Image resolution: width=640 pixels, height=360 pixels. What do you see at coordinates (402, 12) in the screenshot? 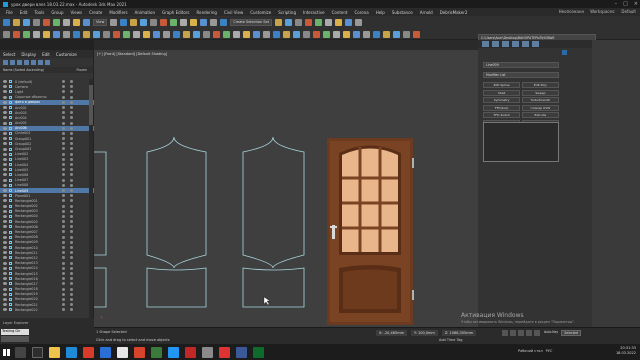
I see `menu-item: Substance` at bounding box center [402, 12].